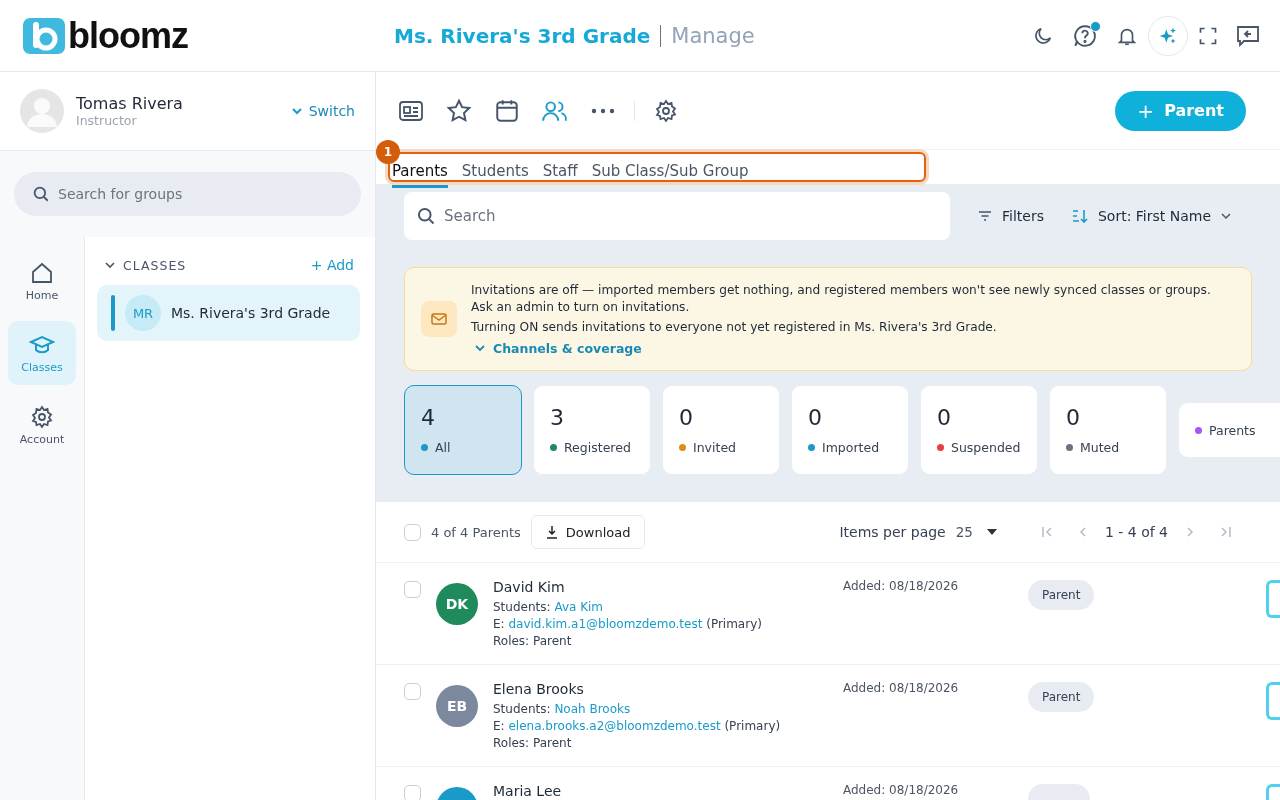 The height and width of the screenshot is (800, 1280). What do you see at coordinates (841, 289) in the screenshot?
I see `banner-text: Invitations are off — imported members get nothing, and registered members won't see newly synced classes or groups.` at bounding box center [841, 289].